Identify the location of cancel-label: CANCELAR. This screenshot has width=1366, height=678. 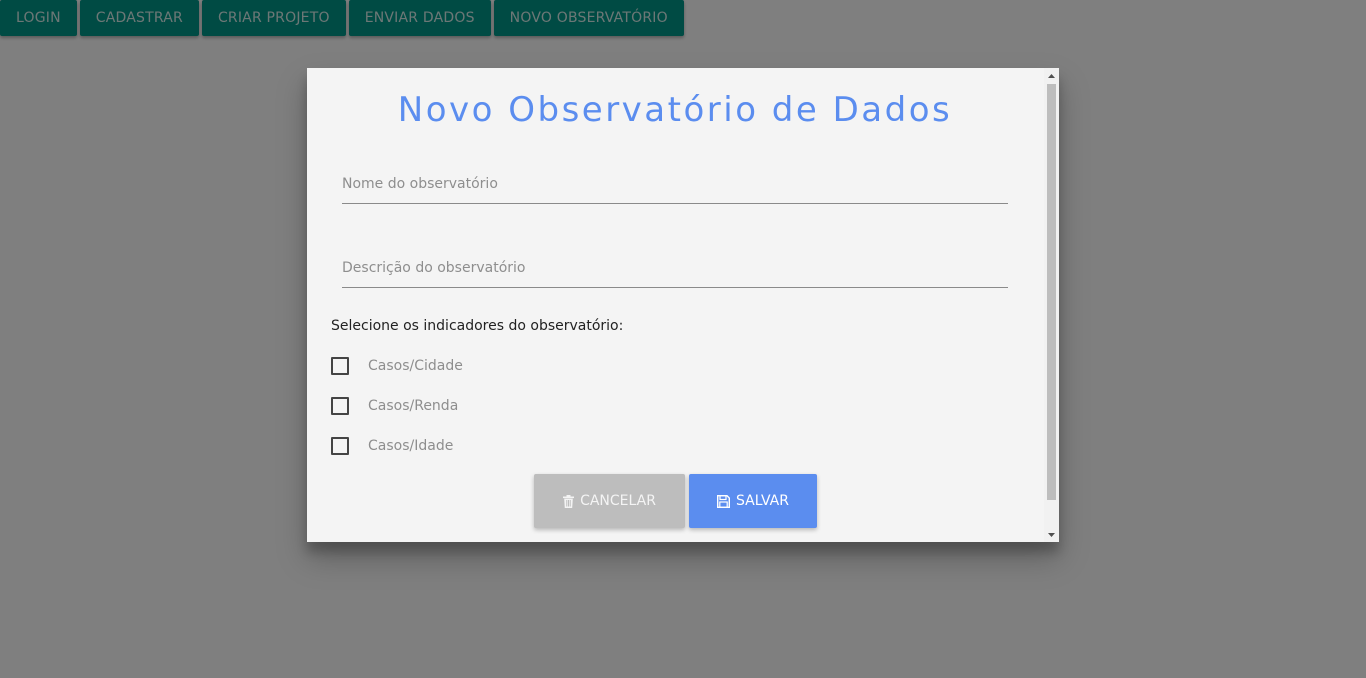
(618, 501).